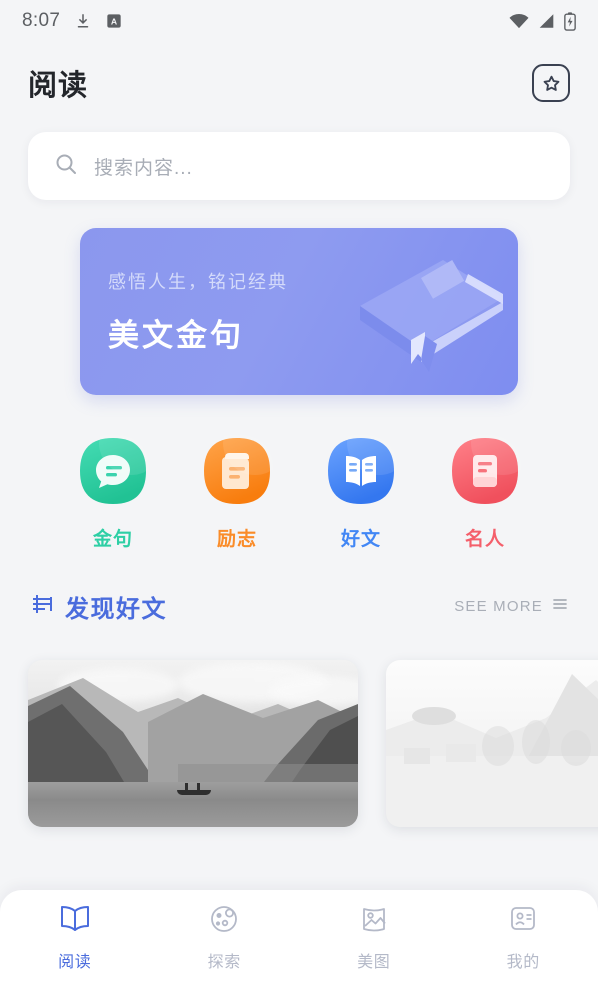 Image resolution: width=598 pixels, height=998 pixels. I want to click on nav-item-gallery: 美图, so click(374, 938).